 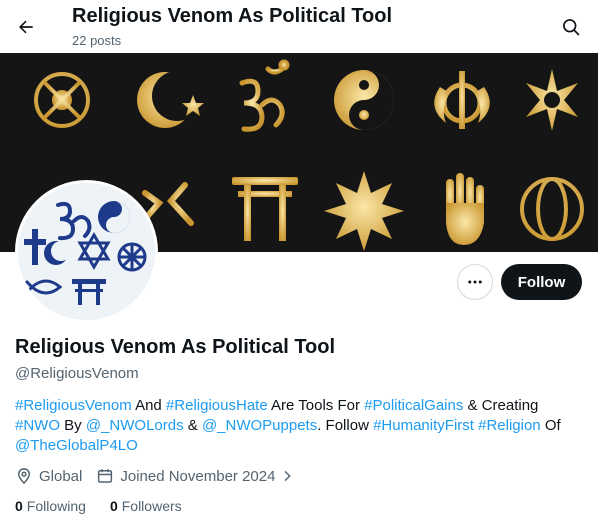 I want to click on mention-link: @TheGlobalP4LO, so click(x=76, y=445).